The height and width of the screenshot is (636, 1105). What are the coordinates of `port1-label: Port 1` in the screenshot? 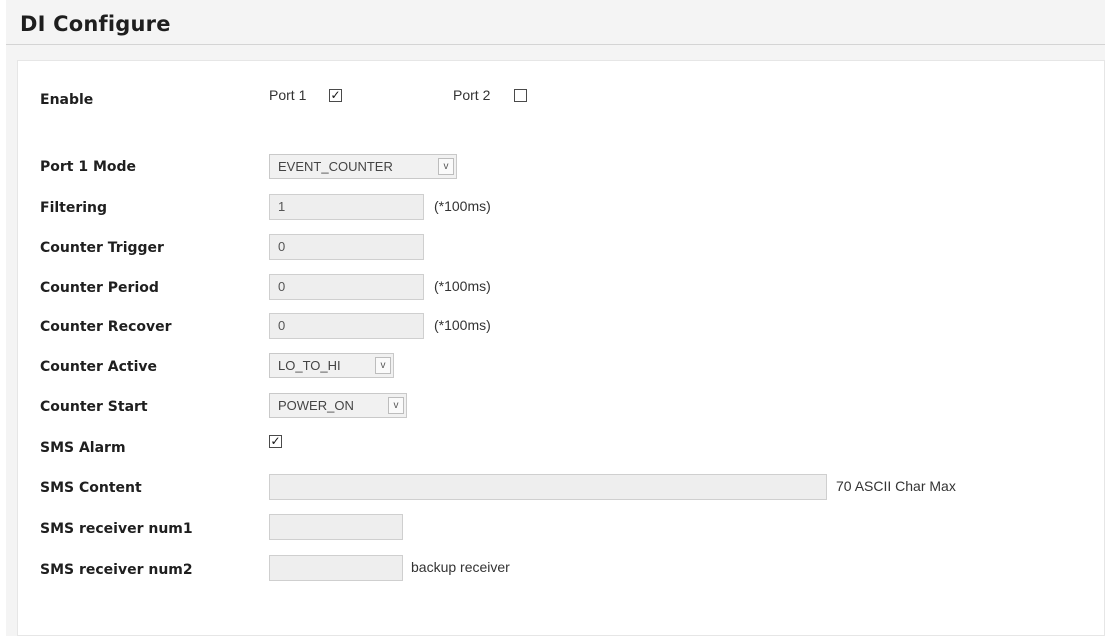 It's located at (288, 95).